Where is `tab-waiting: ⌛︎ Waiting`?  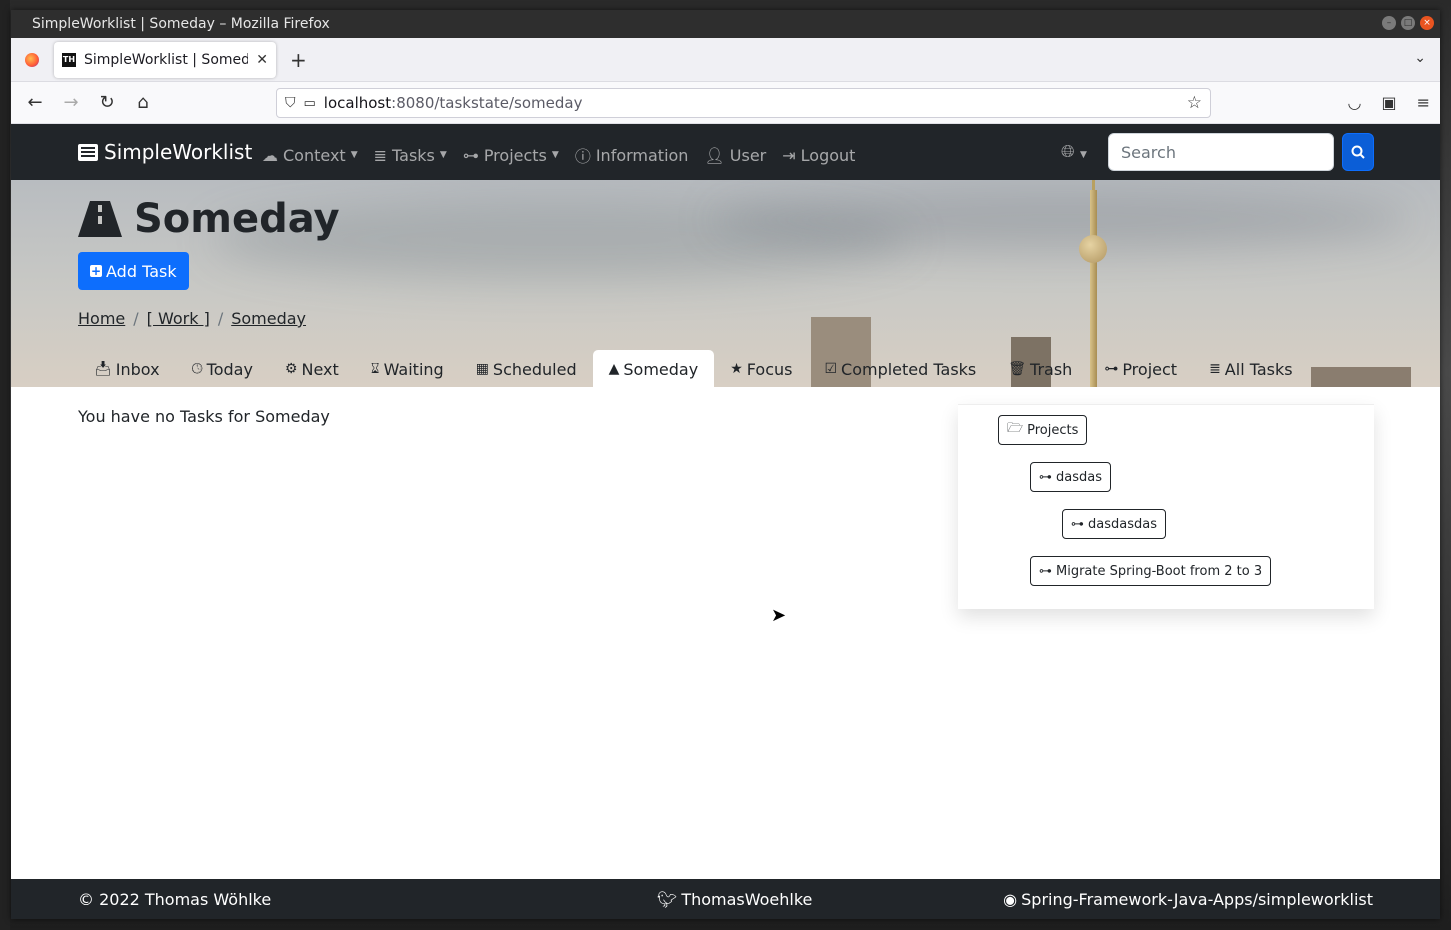
tab-waiting: ⌛︎ Waiting is located at coordinates (407, 368).